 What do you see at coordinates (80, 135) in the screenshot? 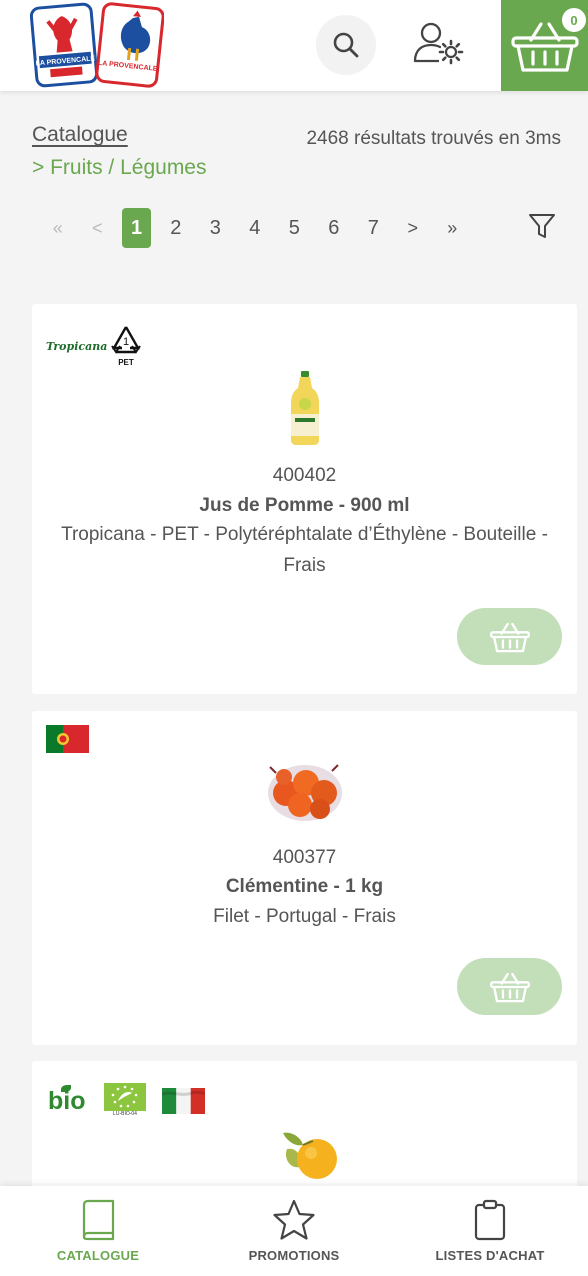
I see `breadcrumb-catalogue-link: Catalogue` at bounding box center [80, 135].